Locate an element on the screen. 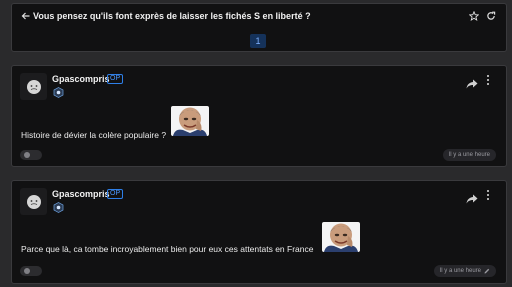 This screenshot has width=512, height=287. post-content: Histoire de dévier la colère populaire ? is located at coordinates (94, 135).